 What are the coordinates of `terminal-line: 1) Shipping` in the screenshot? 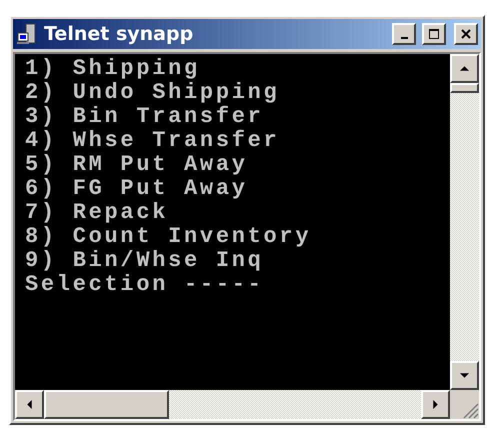 It's located at (113, 69).